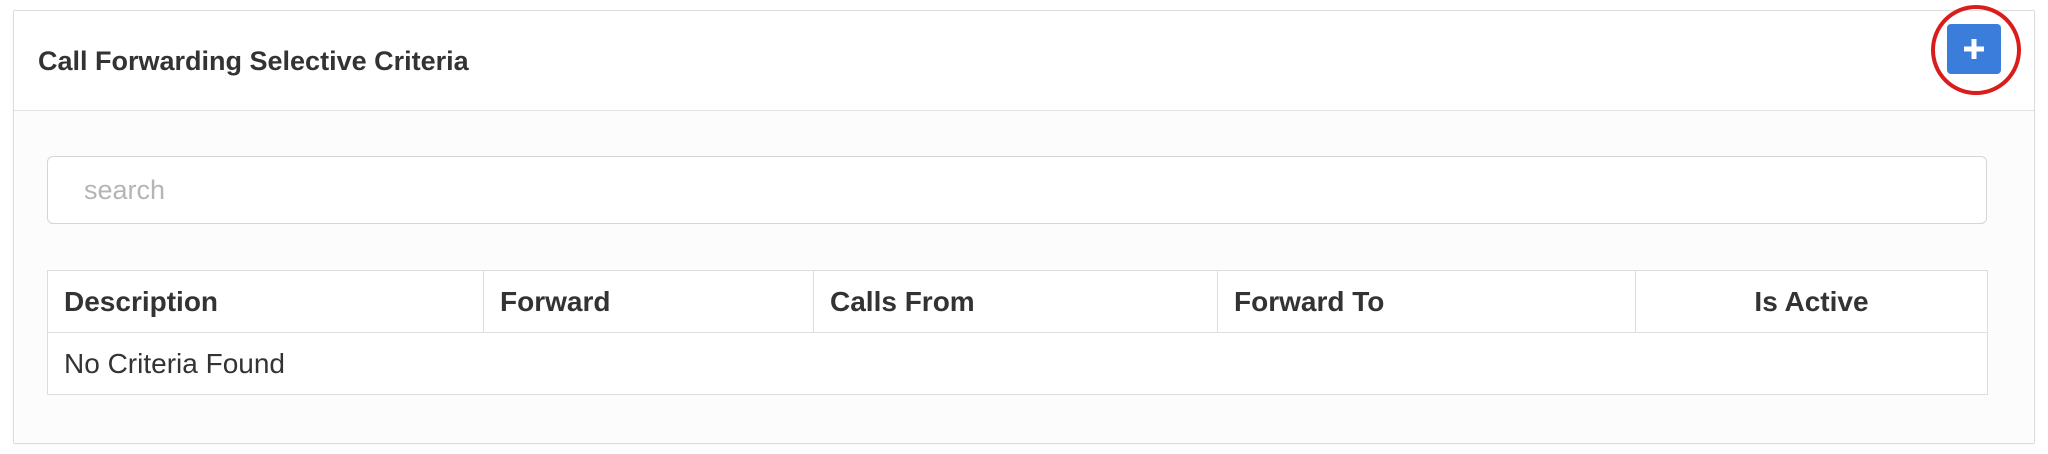  I want to click on empty-table-message: No Criteria Found, so click(1017, 363).